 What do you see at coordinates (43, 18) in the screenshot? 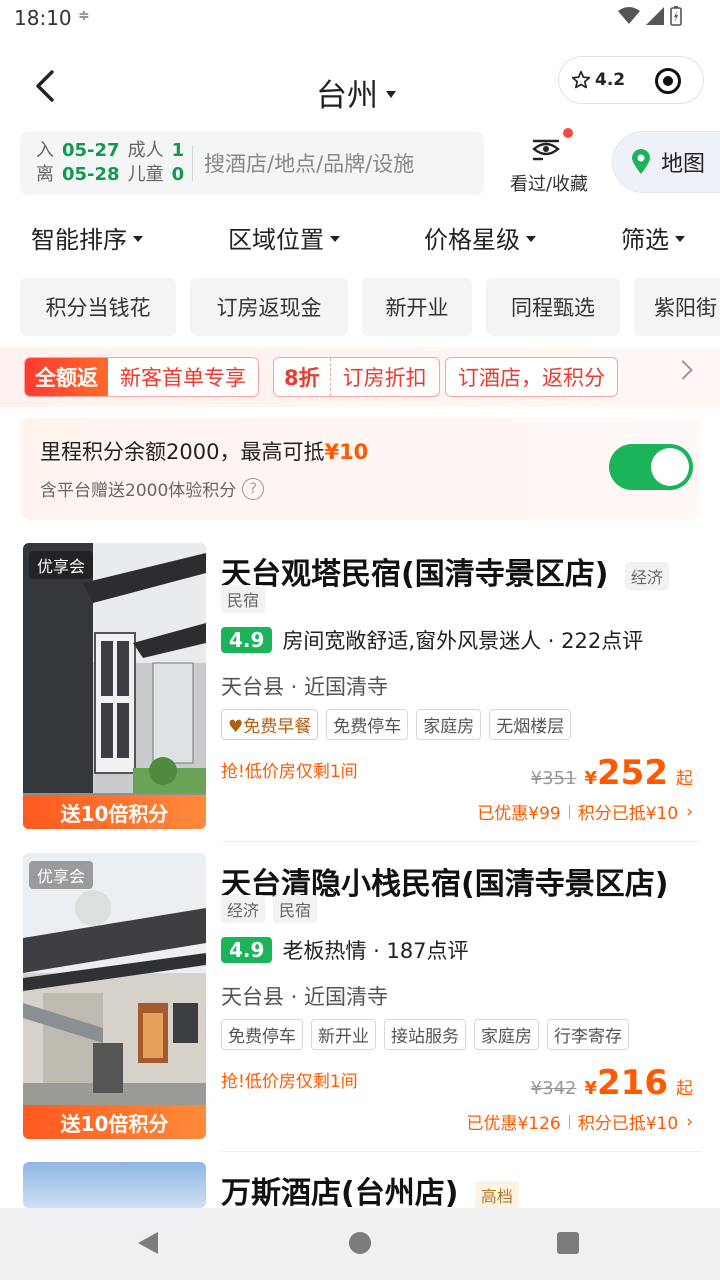
I see `status-time: 18:10` at bounding box center [43, 18].